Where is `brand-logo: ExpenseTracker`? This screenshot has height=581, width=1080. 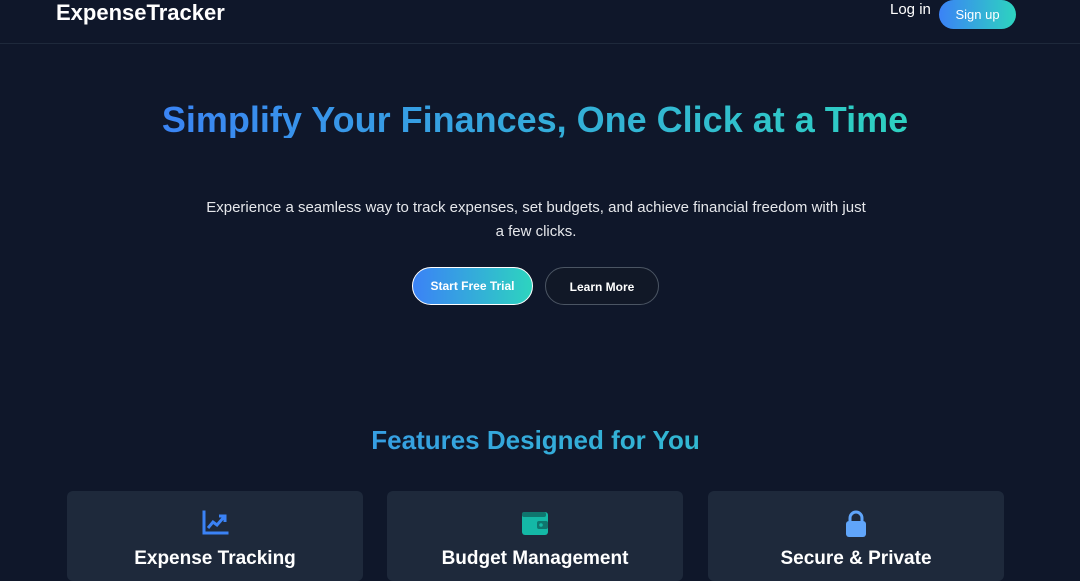
brand-logo: ExpenseTracker is located at coordinates (140, 13).